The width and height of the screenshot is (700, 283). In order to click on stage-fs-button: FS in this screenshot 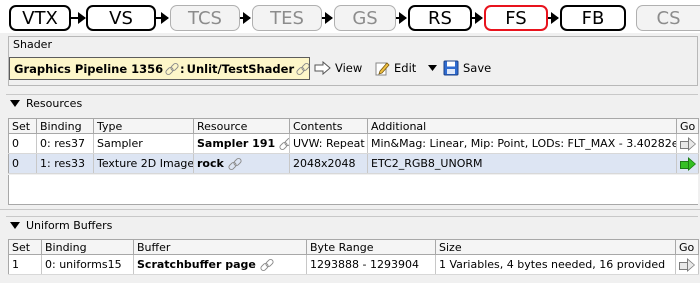, I will do `click(516, 18)`.